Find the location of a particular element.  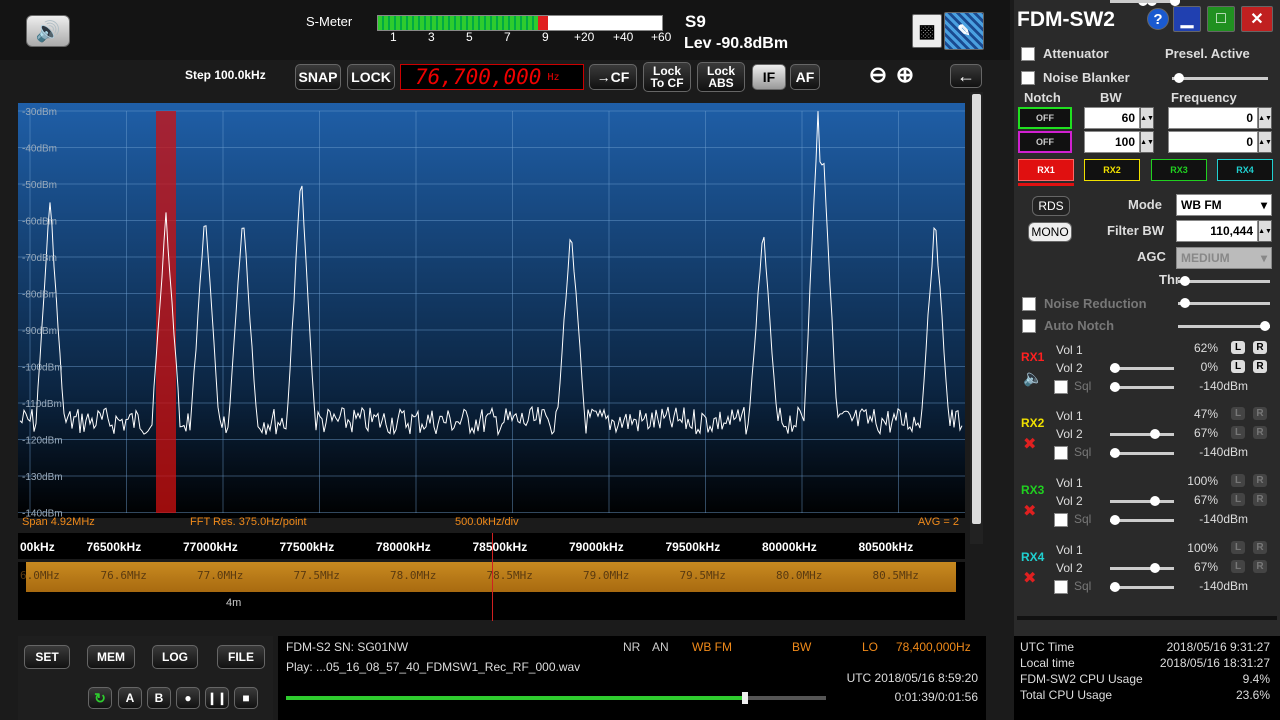

zoom-in-icon: ⊕ is located at coordinates (905, 75).